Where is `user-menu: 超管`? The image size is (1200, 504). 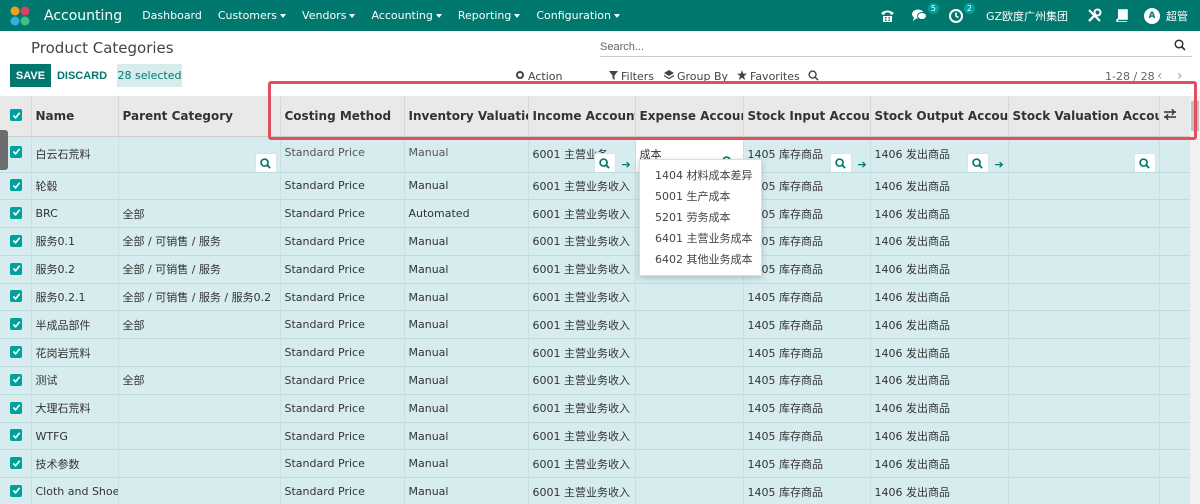 user-menu: 超管 is located at coordinates (1177, 16).